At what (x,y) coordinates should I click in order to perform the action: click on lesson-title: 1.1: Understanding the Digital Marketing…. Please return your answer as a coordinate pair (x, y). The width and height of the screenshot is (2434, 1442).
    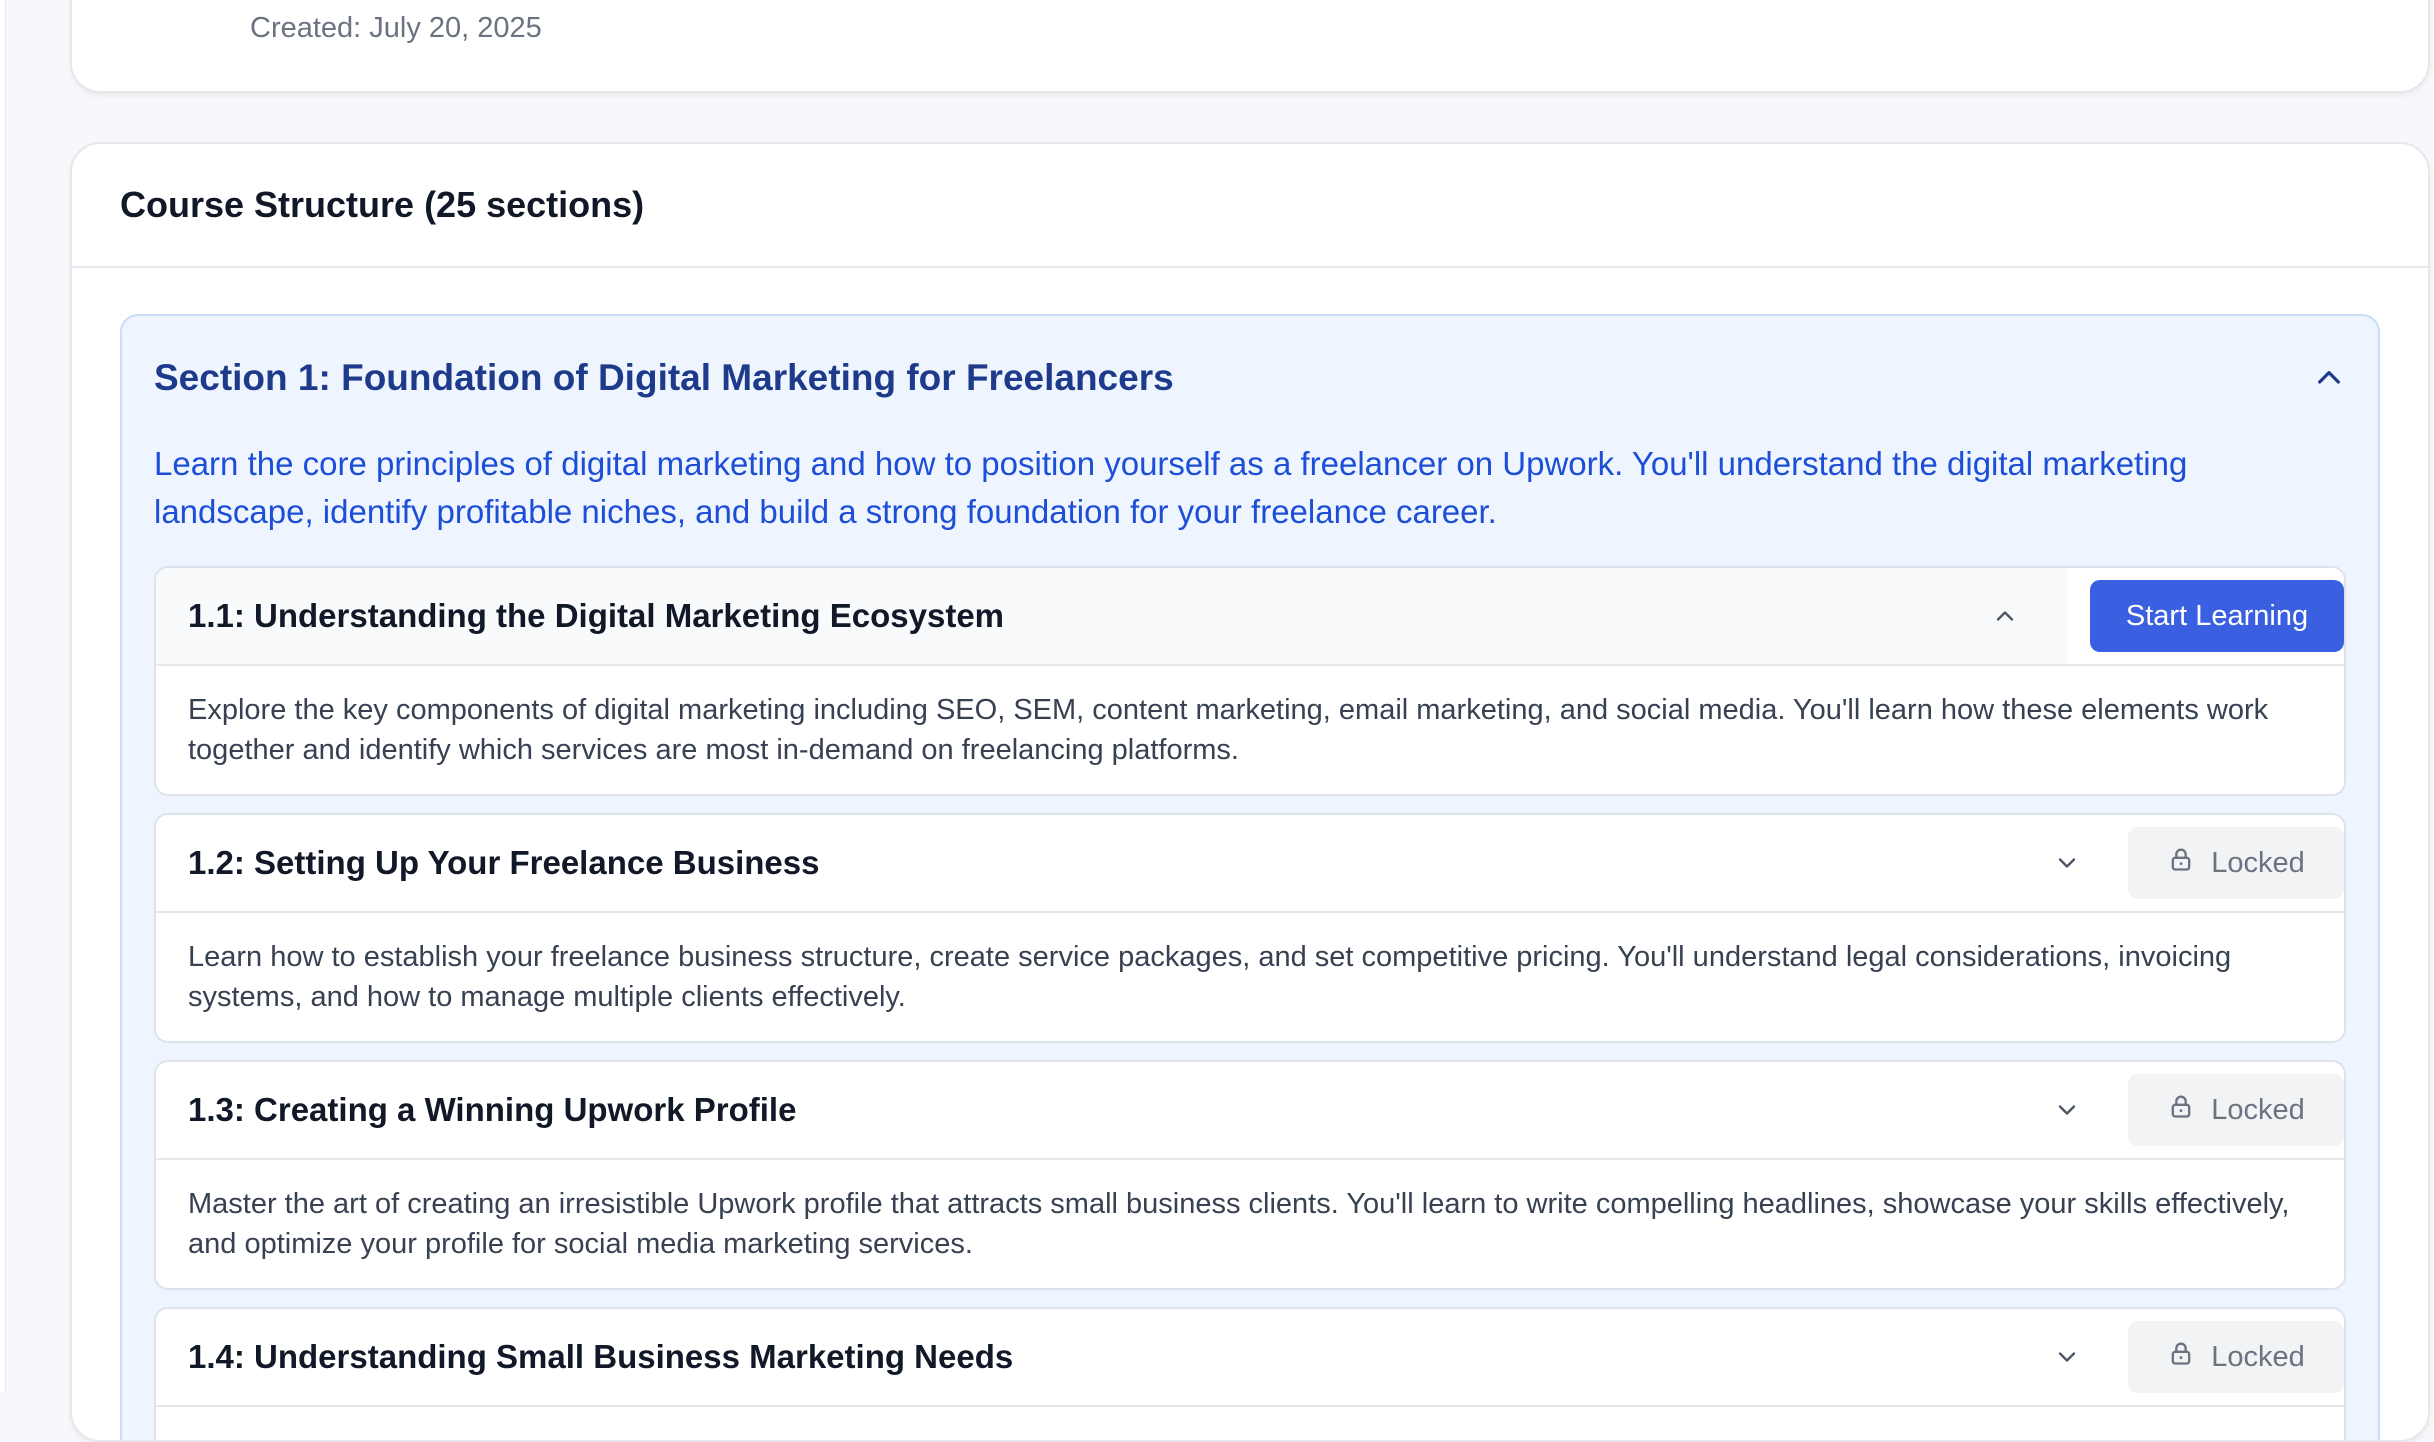
    Looking at the image, I should click on (596, 615).